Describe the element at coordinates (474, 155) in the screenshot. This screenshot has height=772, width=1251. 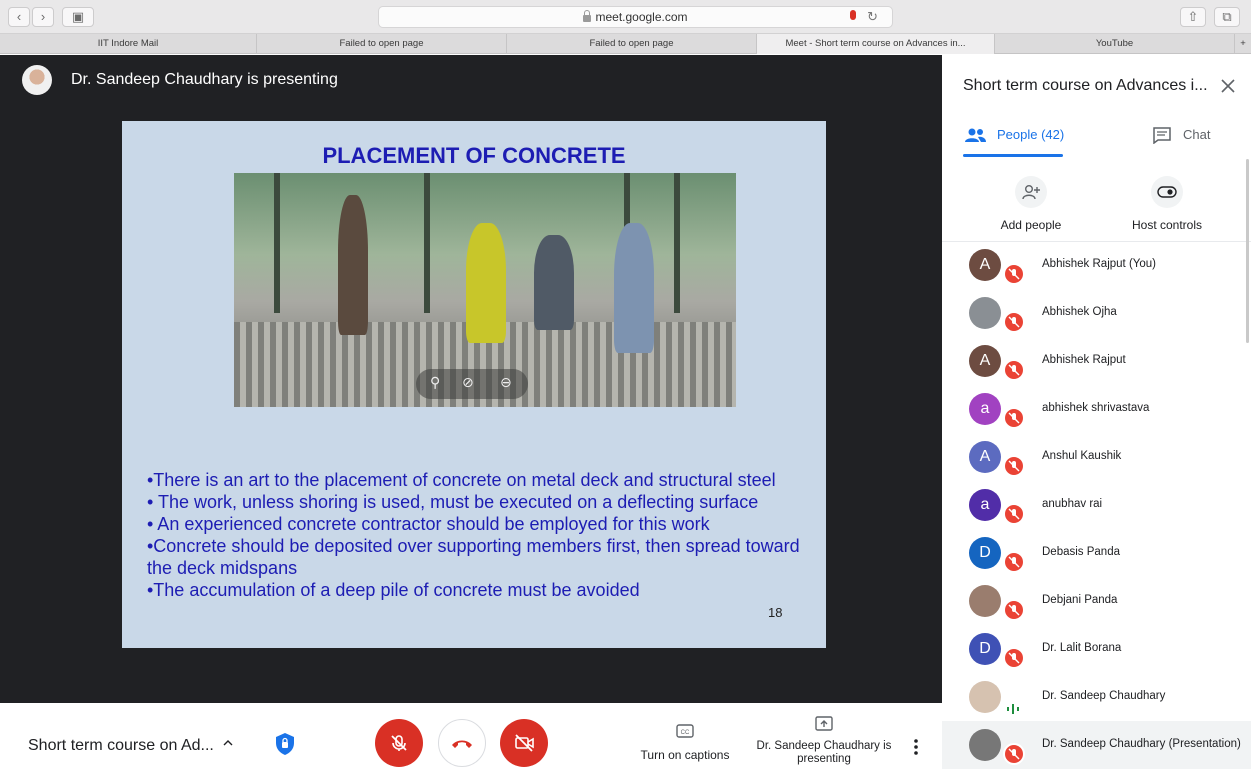
I see `slide-title: PLACEMENT OF CONCRETE` at that location.